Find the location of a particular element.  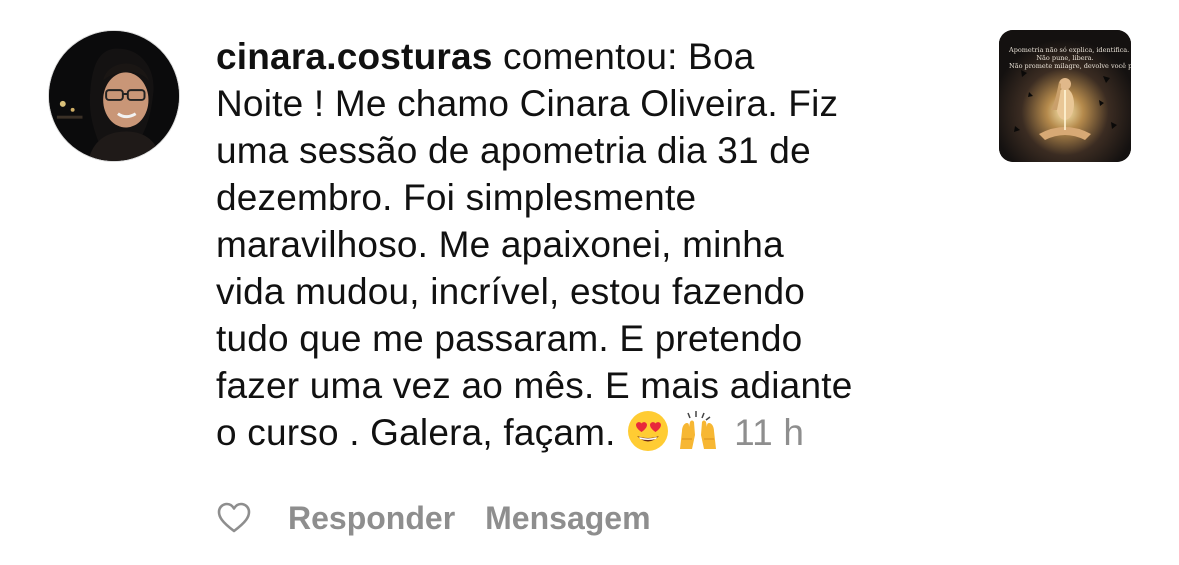

comment-last-line: o curso . Galera, façam. 11 h is located at coordinates (596, 432).